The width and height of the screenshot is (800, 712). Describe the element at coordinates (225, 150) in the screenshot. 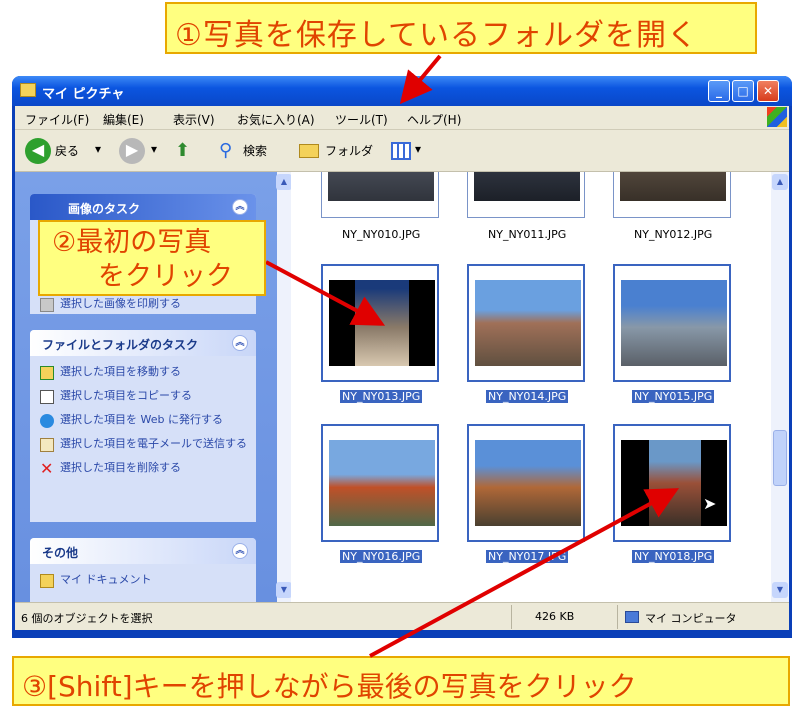

I see `search-icon: ⚲` at that location.